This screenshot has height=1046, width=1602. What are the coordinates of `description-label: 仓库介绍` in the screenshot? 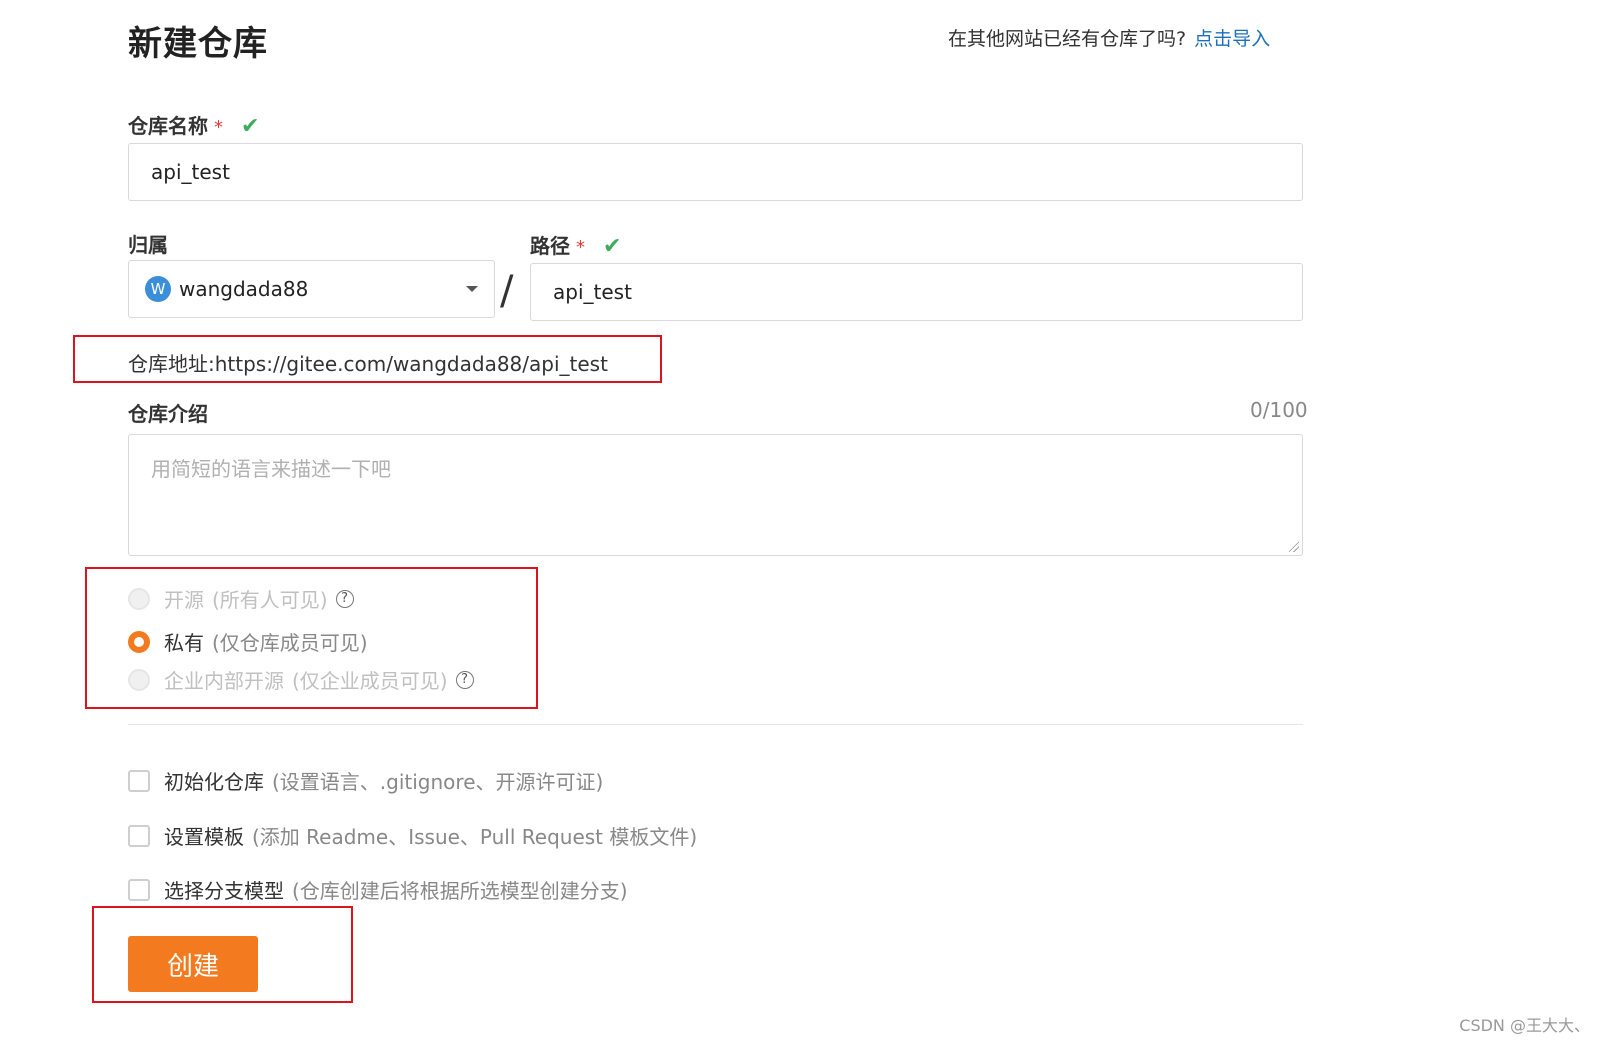 It's located at (168, 414).